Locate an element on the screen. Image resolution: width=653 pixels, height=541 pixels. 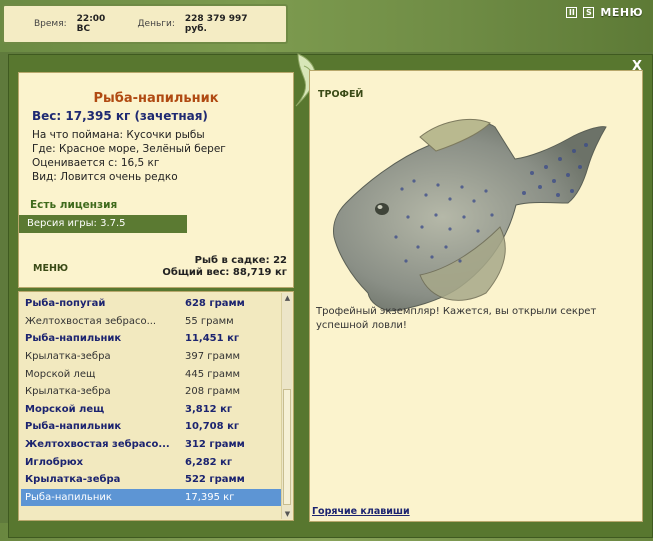
catch-row-weight: 445 грамм is located at coordinates (213, 374).